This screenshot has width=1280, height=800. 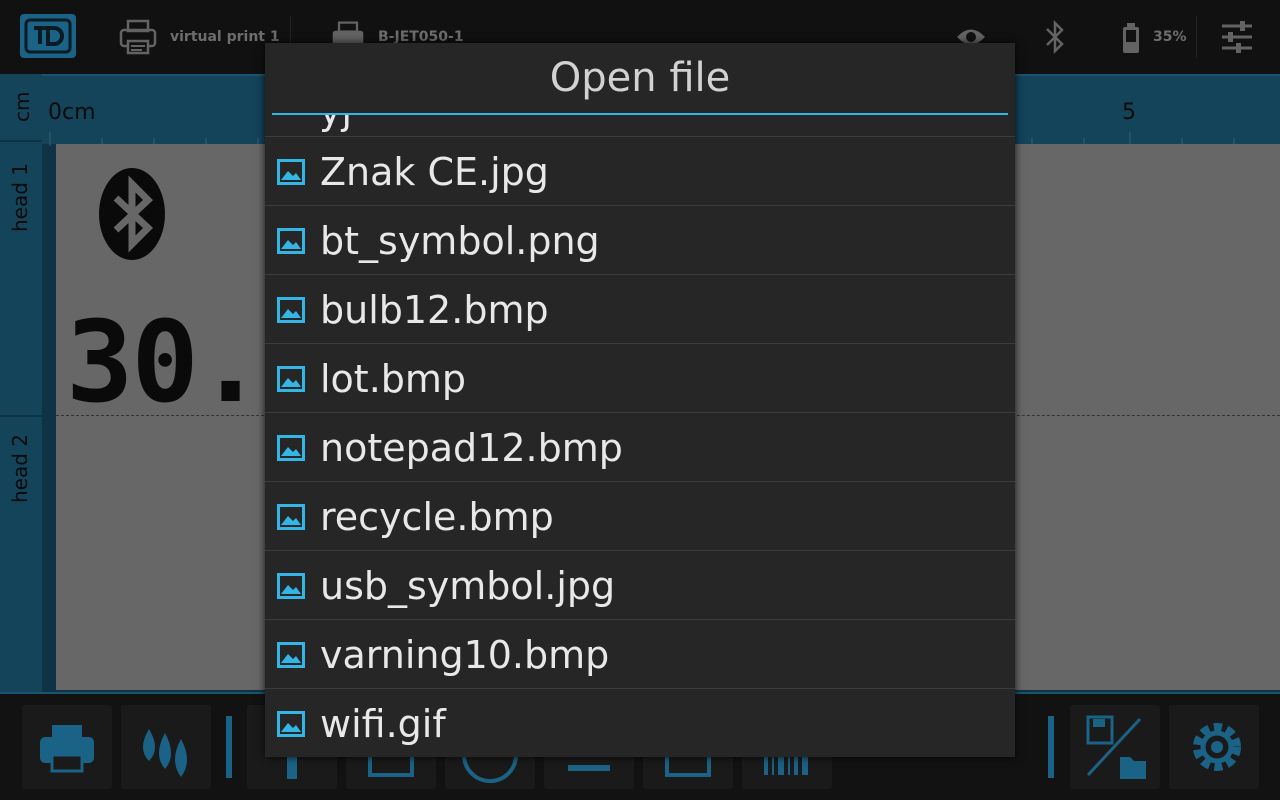 I want to click on file-name: notepad12.bmp, so click(x=471, y=448).